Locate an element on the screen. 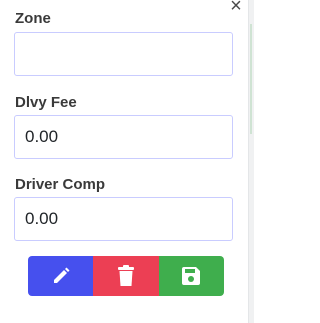 This screenshot has width=320, height=323. close-button: × is located at coordinates (236, 8).